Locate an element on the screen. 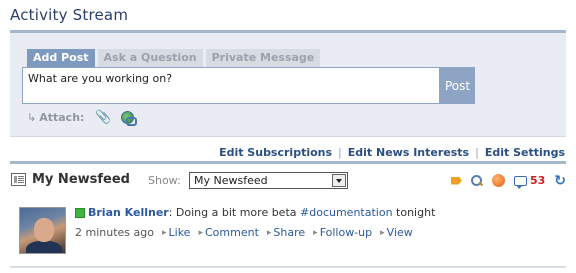 The height and width of the screenshot is (273, 576). tab-private-message: Private Message is located at coordinates (263, 58).